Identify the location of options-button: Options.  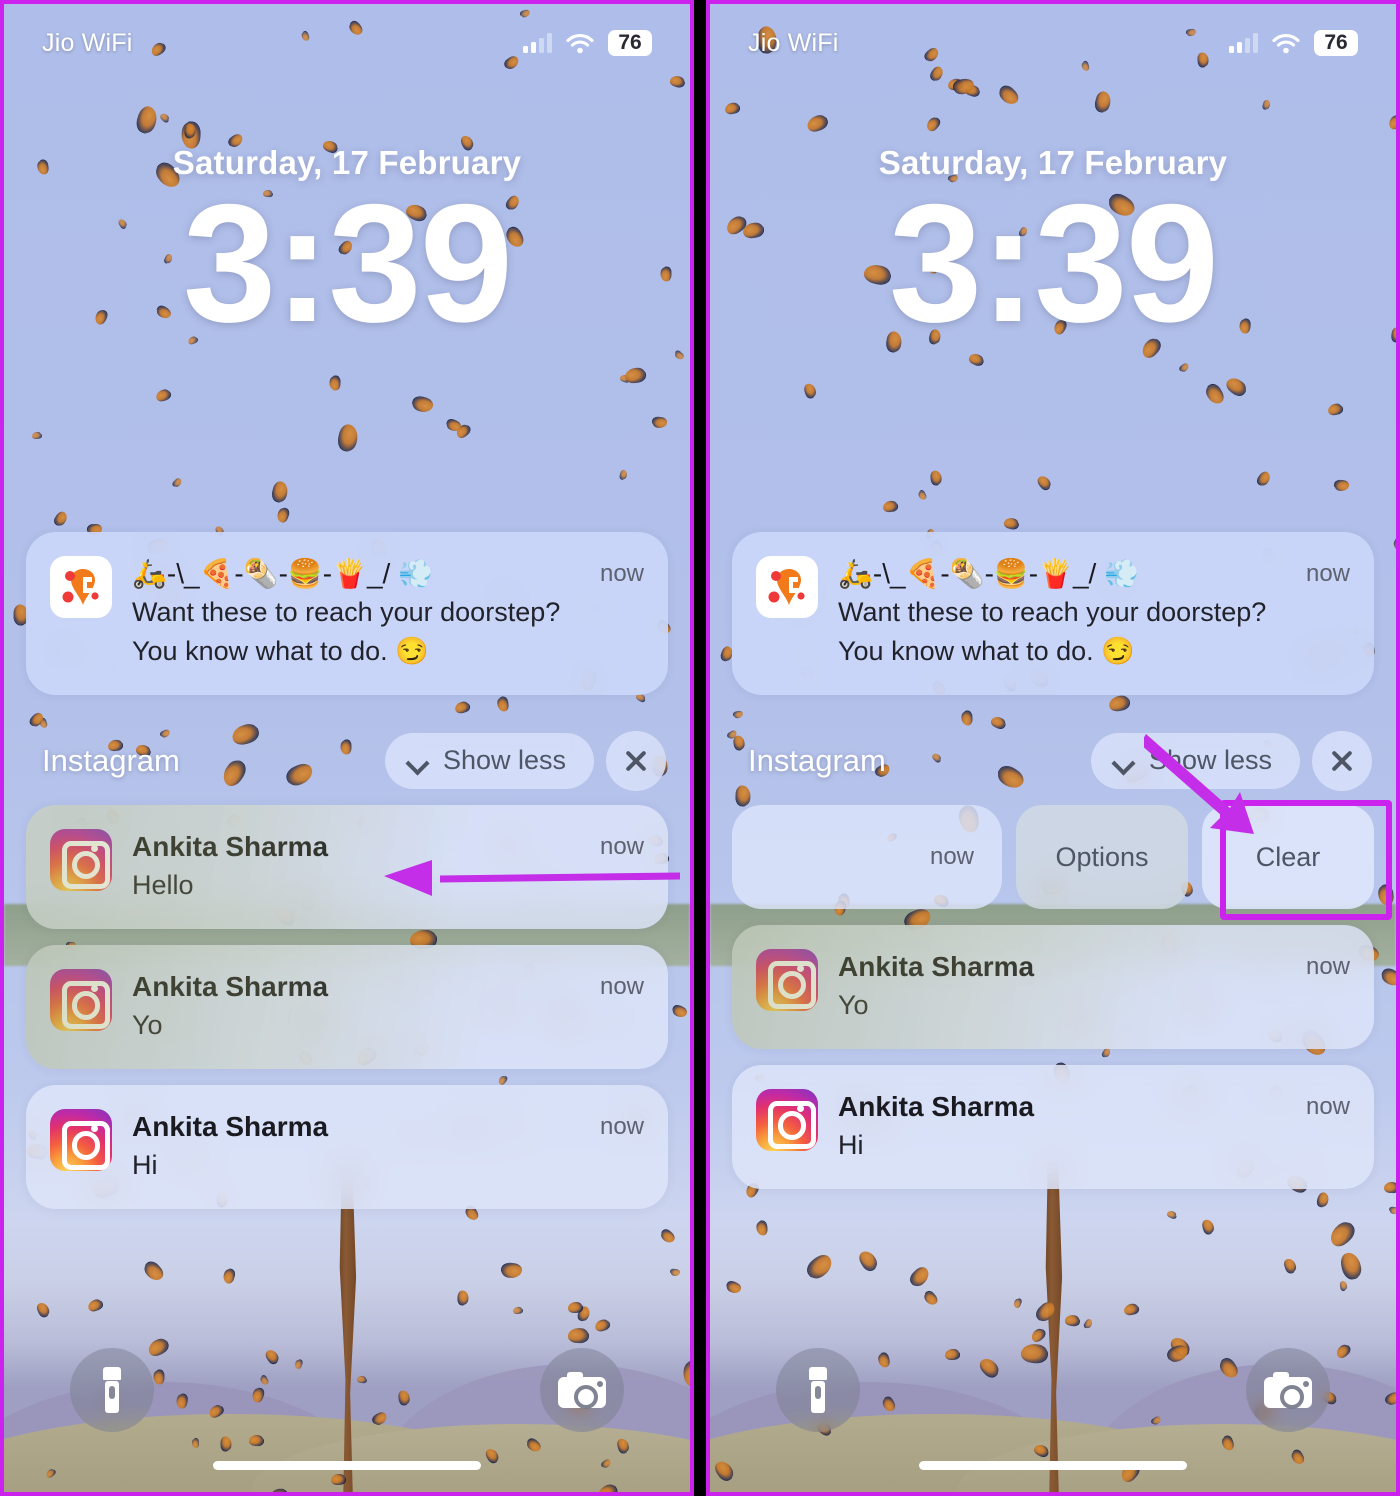
(1102, 857).